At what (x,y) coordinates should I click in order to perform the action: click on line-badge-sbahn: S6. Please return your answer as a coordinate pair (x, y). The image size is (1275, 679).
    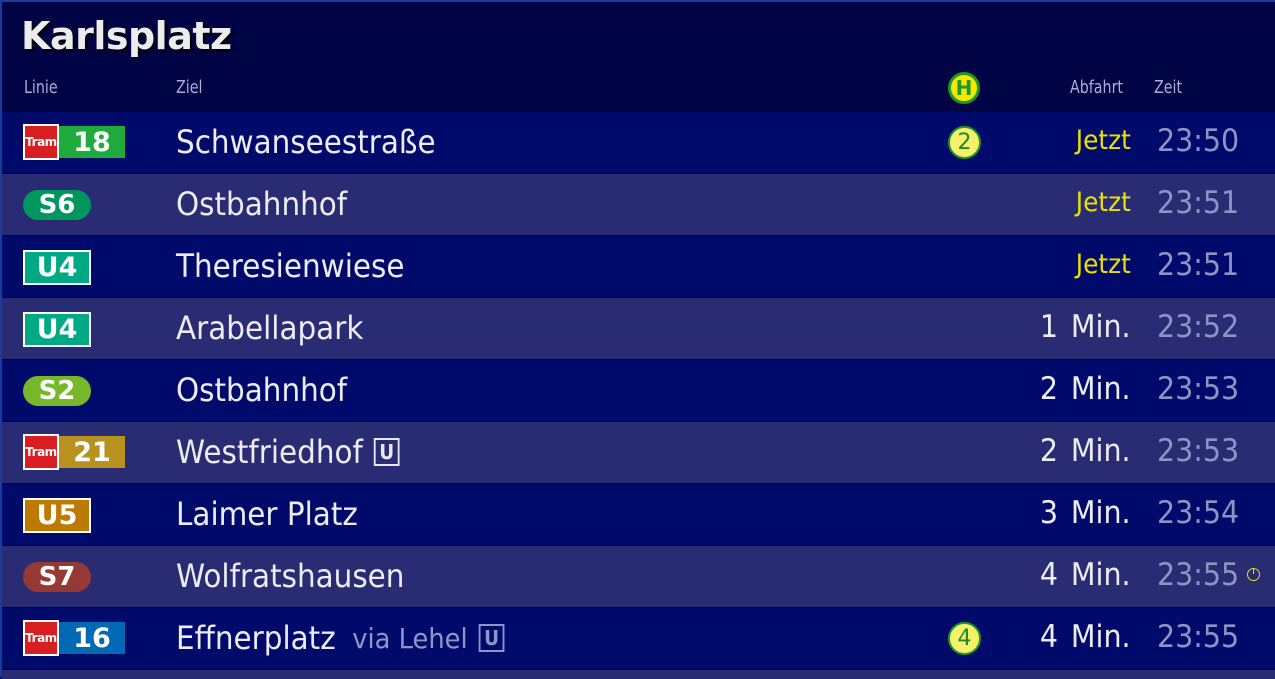
    Looking at the image, I should click on (57, 205).